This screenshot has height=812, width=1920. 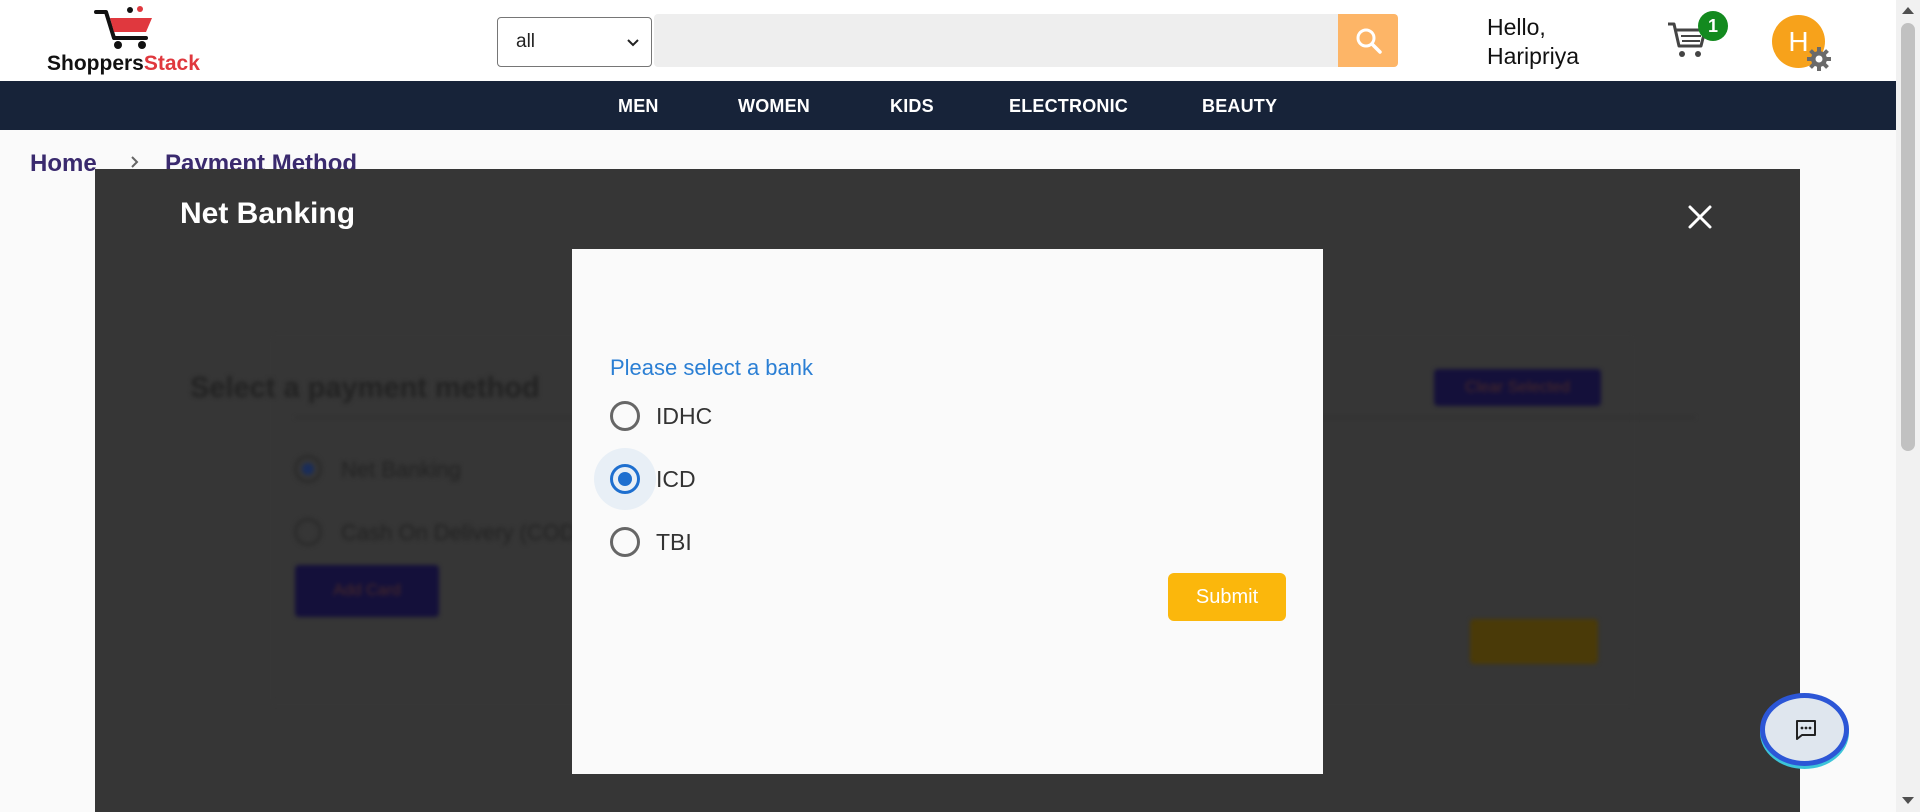 What do you see at coordinates (1068, 105) in the screenshot?
I see `nav-item-electronic: ELECTRONIC` at bounding box center [1068, 105].